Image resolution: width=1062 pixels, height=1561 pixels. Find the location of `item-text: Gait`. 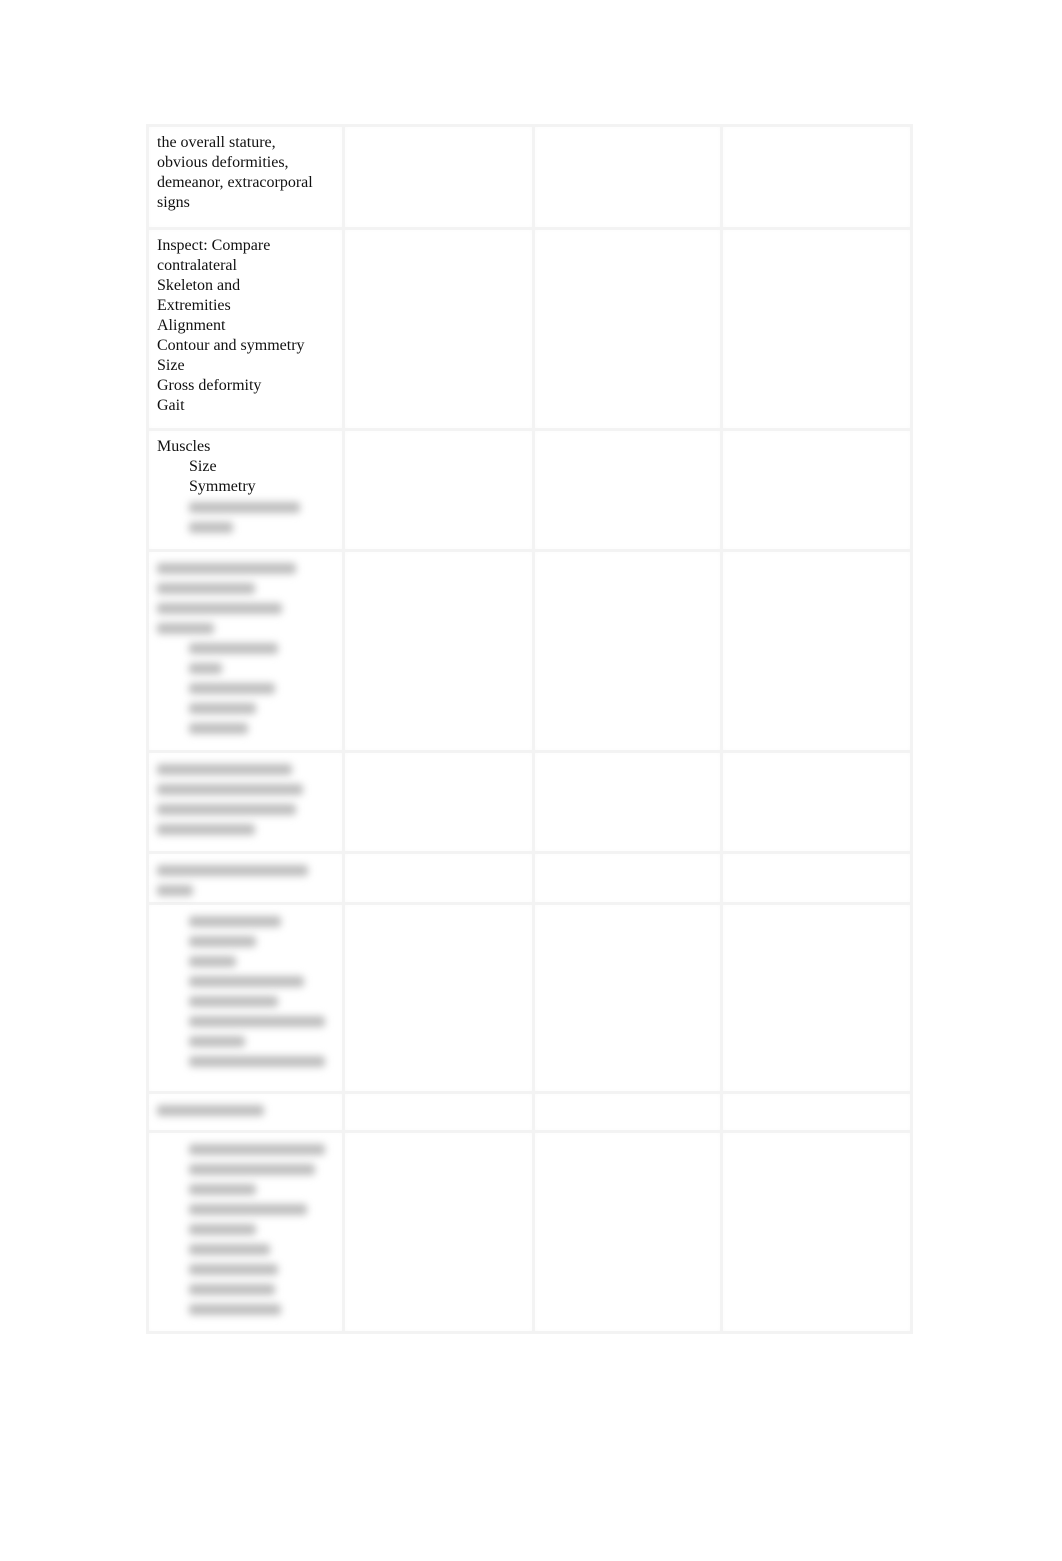

item-text: Gait is located at coordinates (171, 405).